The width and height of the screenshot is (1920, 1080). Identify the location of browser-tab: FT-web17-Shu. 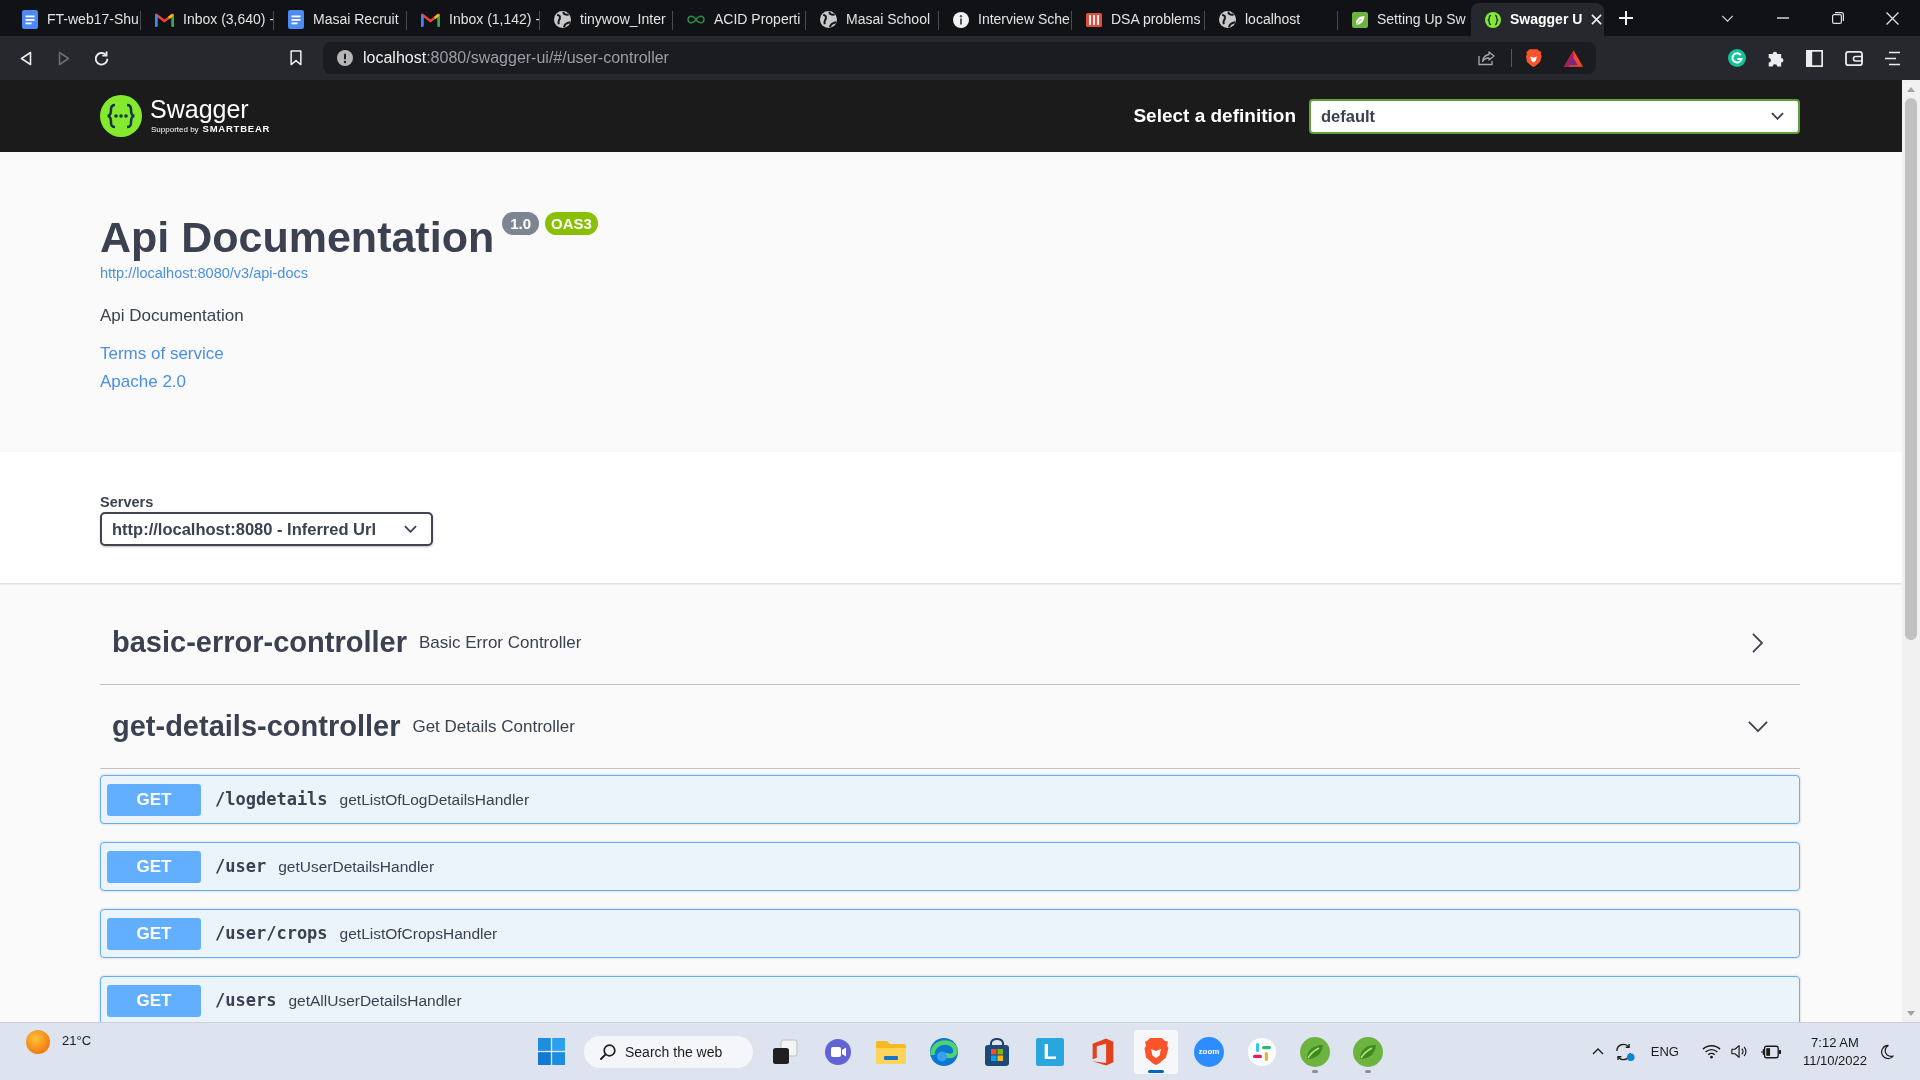
(74, 19).